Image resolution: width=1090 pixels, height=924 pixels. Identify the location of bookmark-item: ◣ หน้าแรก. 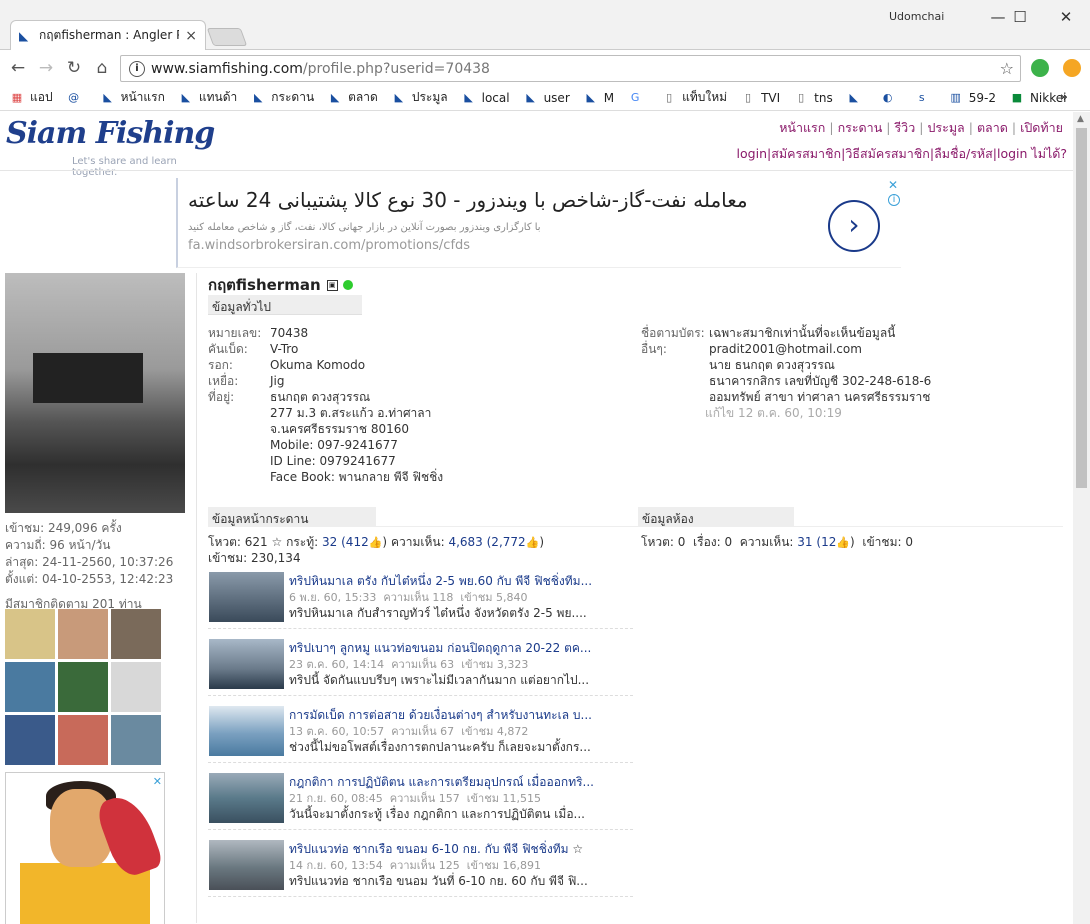
(133, 97).